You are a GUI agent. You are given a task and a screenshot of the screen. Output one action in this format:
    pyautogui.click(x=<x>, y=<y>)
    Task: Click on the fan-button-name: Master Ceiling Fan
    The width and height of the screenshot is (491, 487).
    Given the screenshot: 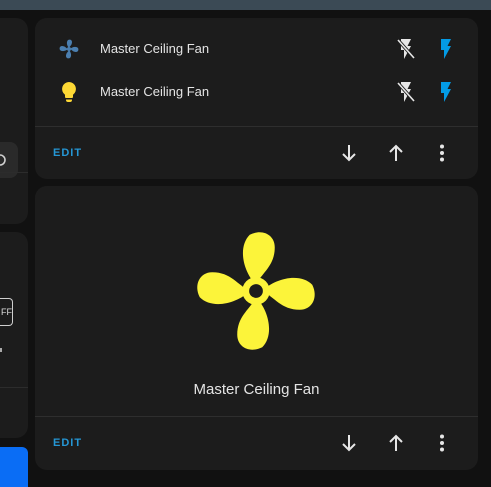 What is the action you would take?
    pyautogui.click(x=256, y=389)
    